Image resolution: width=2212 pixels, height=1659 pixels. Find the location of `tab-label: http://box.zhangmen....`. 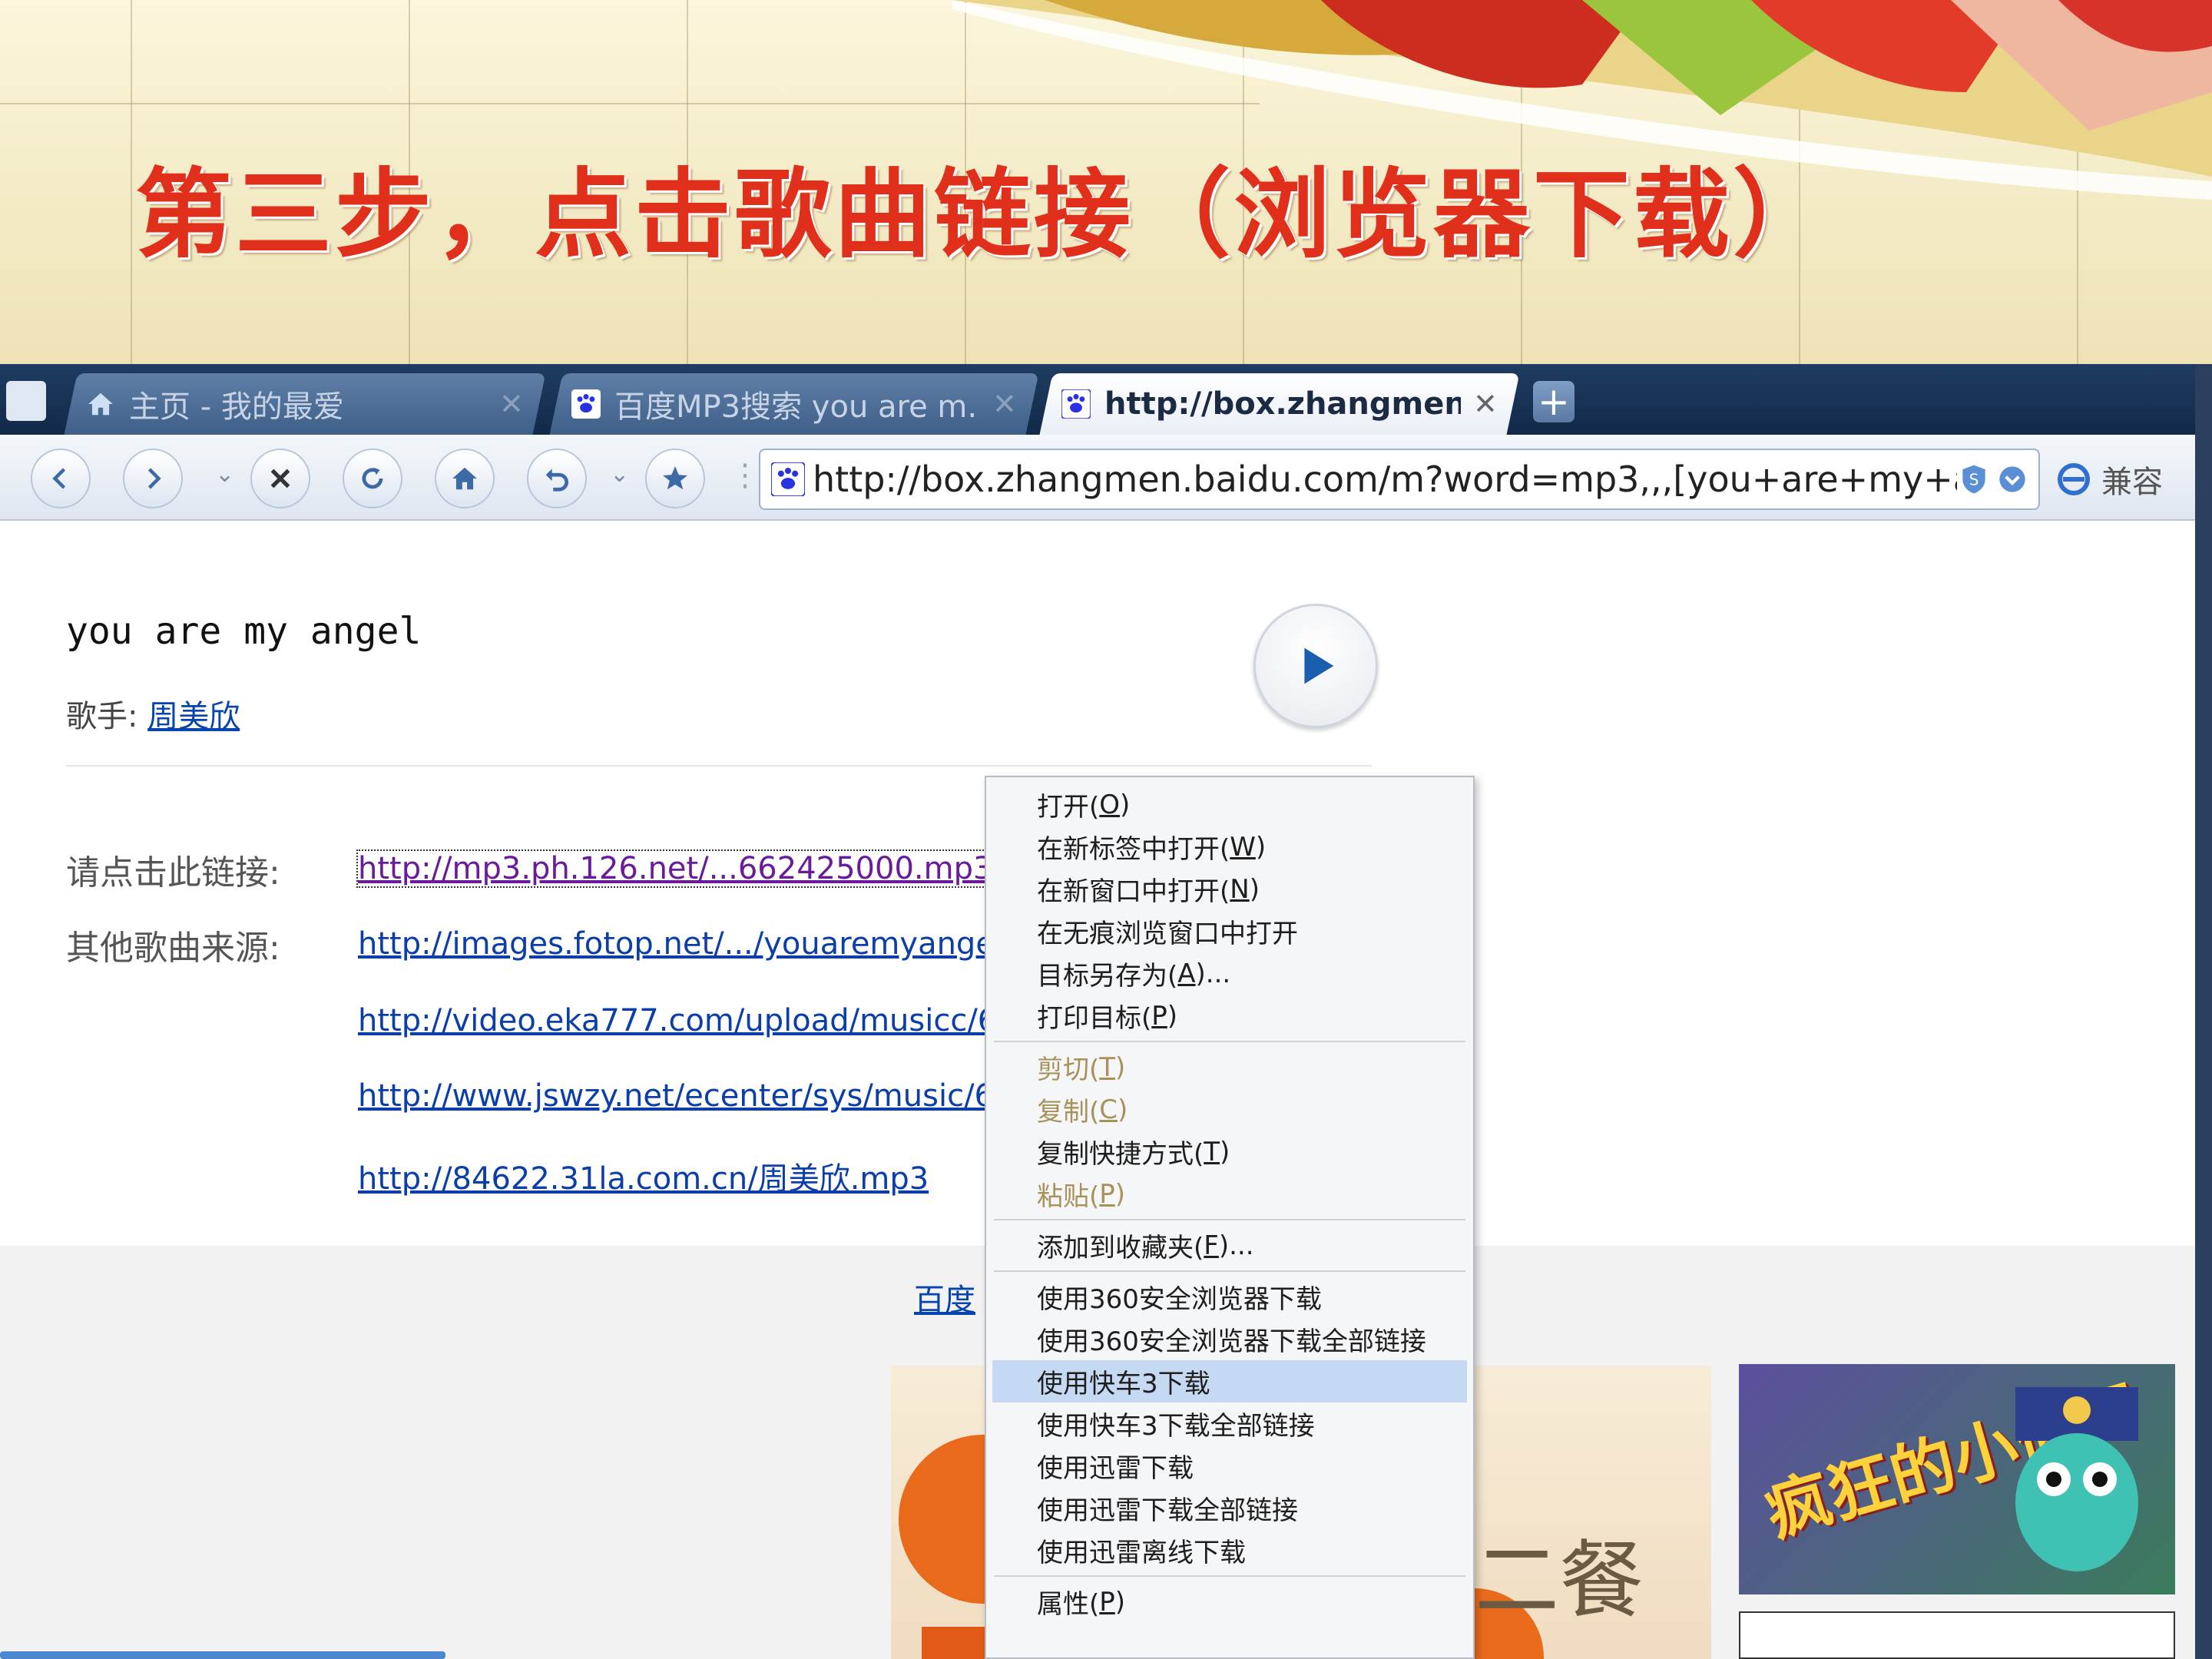

tab-label: http://box.zhangmen.... is located at coordinates (1283, 404).